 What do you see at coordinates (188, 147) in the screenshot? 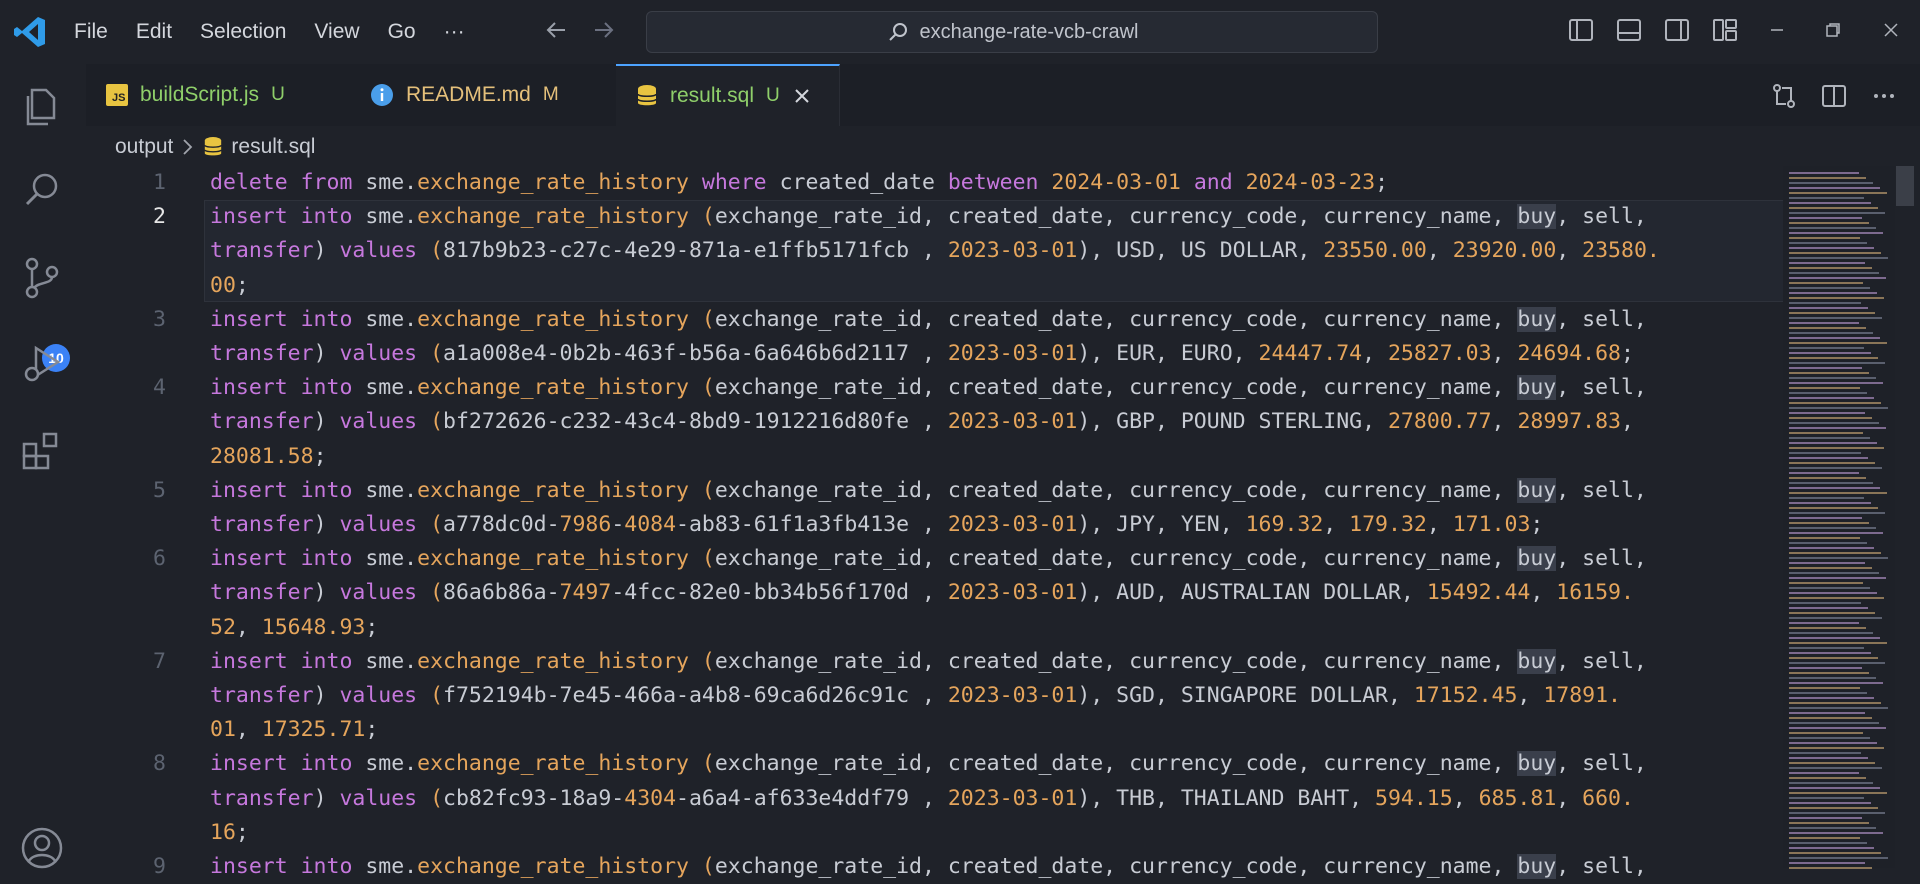
I see `chevron-right-icon` at bounding box center [188, 147].